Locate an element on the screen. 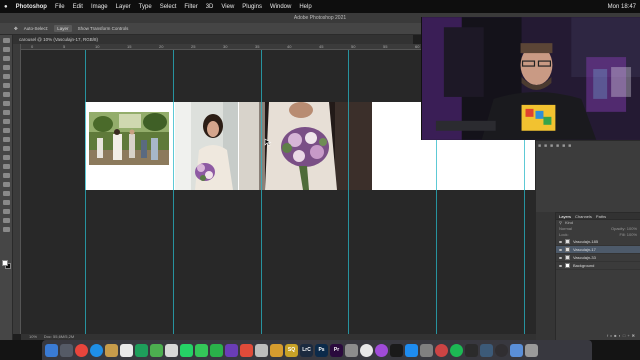  lock-label: Lock: is located at coordinates (564, 235).